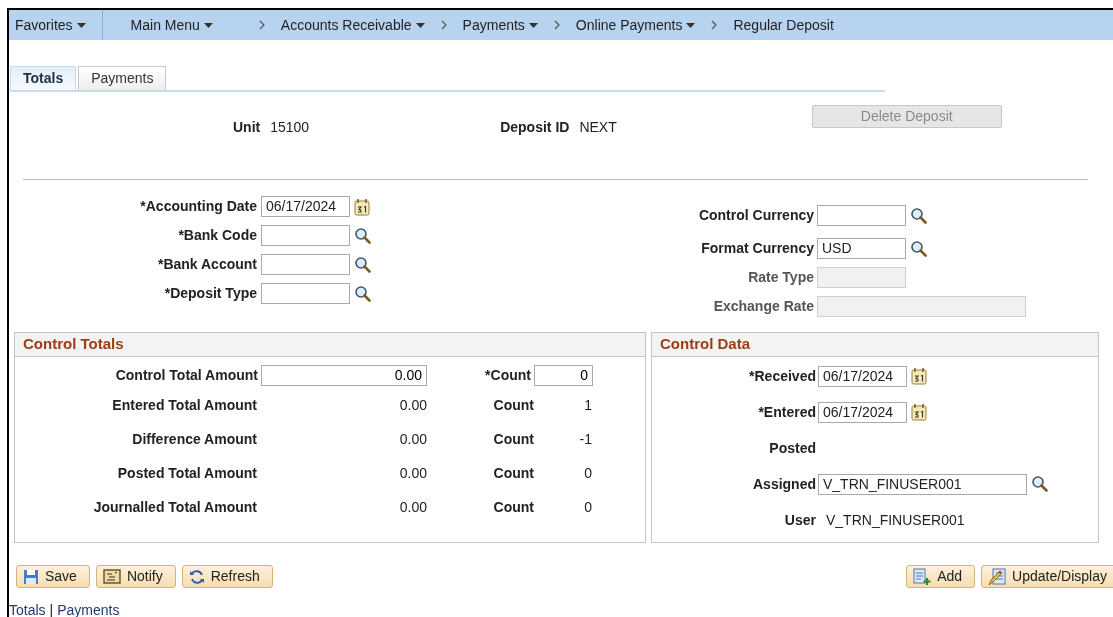 The height and width of the screenshot is (617, 1113). I want to click on field-label: Rate Type, so click(781, 277).